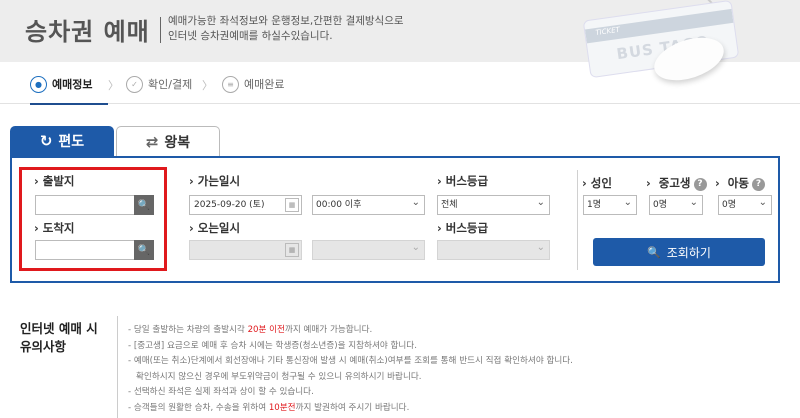 This screenshot has width=800, height=418. I want to click on swap-arrows-icon: ⇄, so click(152, 141).